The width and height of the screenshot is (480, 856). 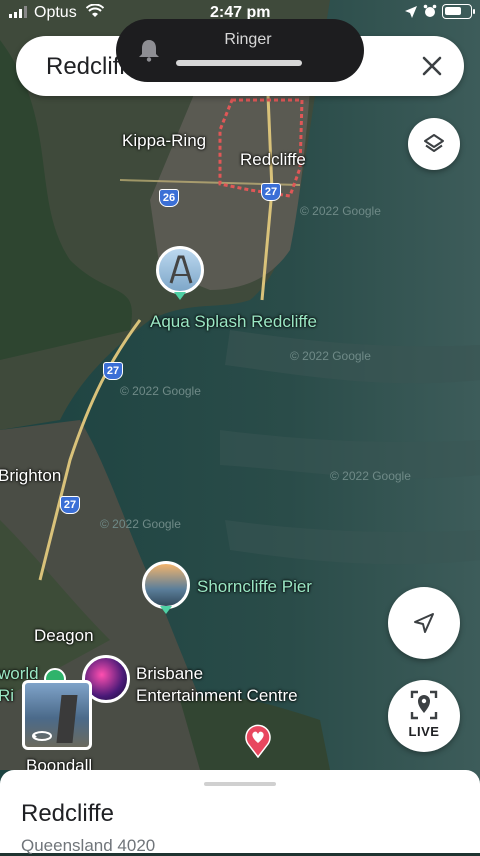 I want to click on place-bottom-sheet: Redcliffe Queensland 4020, so click(x=240, y=812).